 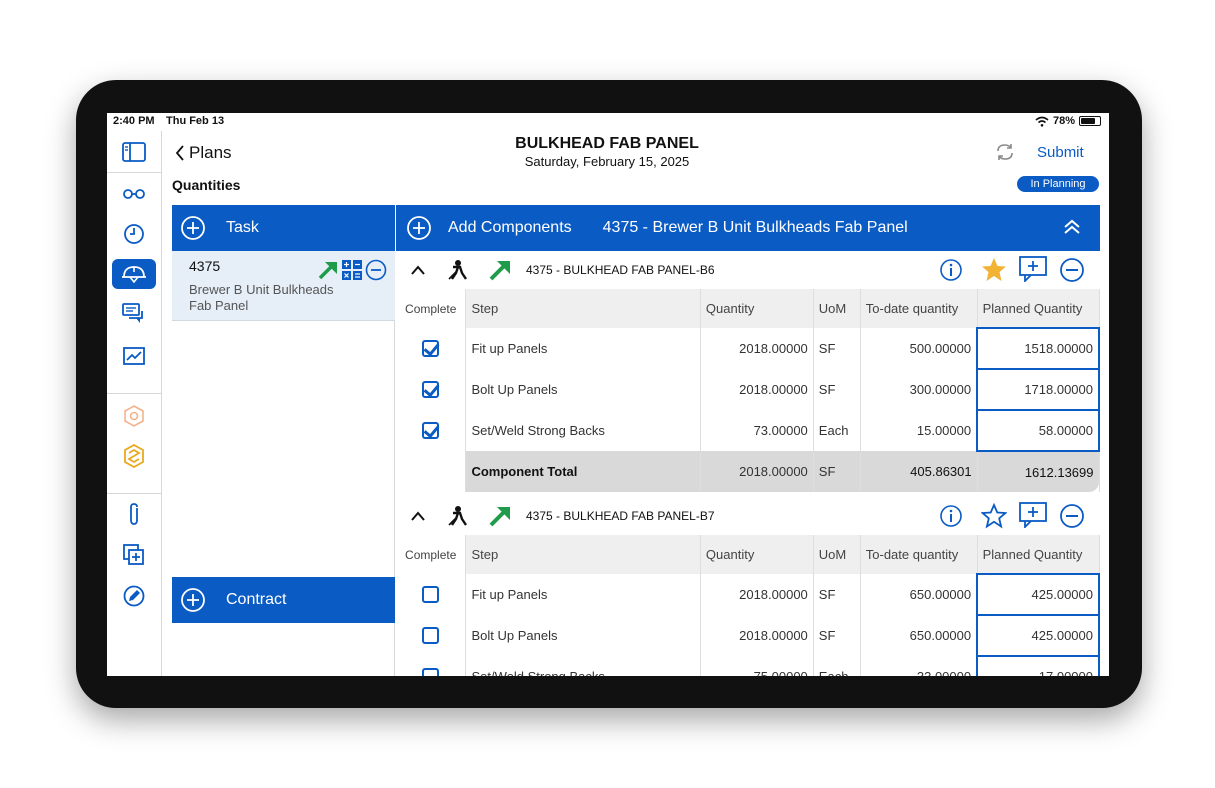 I want to click on todate-cell: 15.00000, so click(x=919, y=430).